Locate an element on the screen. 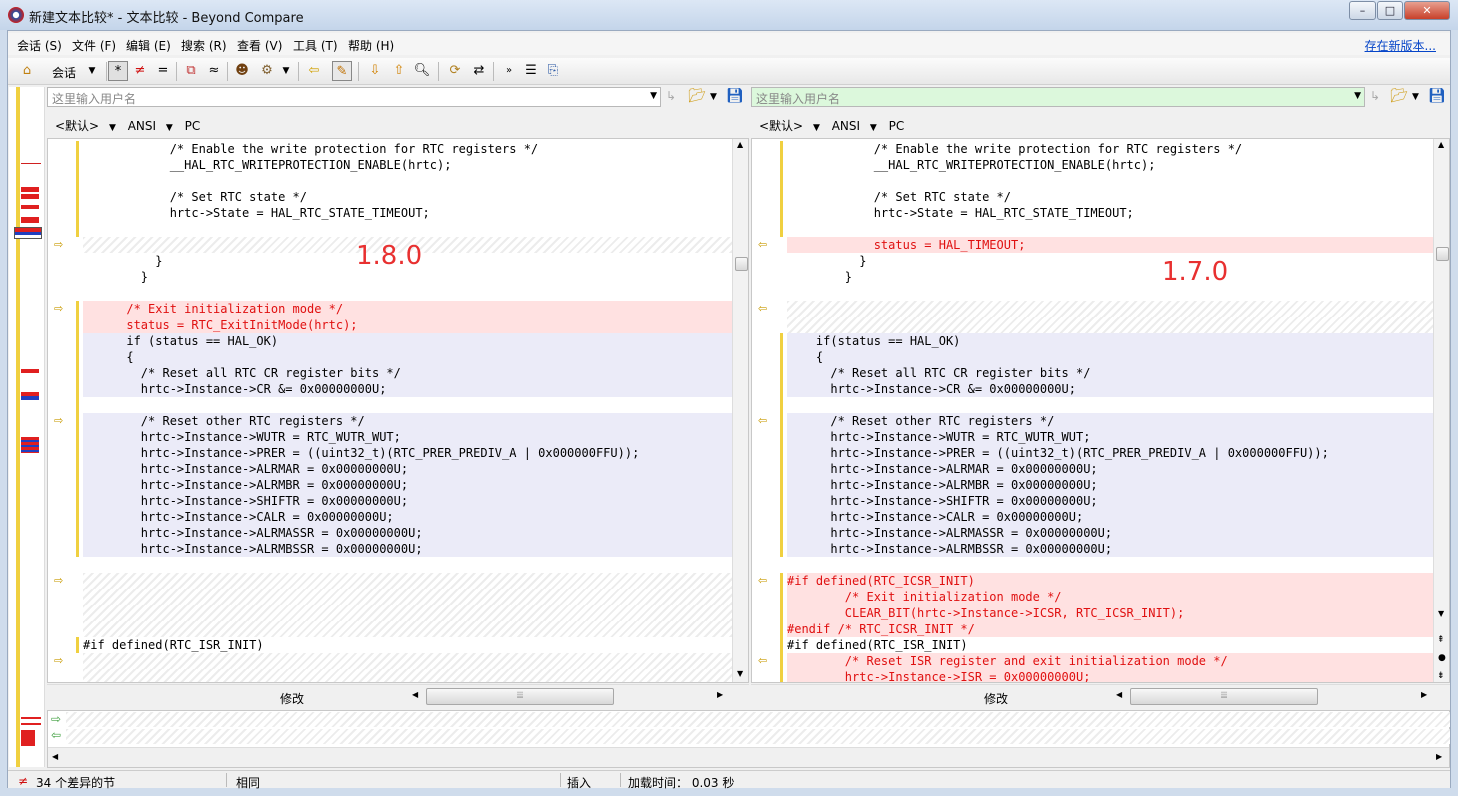 Image resolution: width=1458 pixels, height=796 pixels. left-scroll-thumb is located at coordinates (741, 264).